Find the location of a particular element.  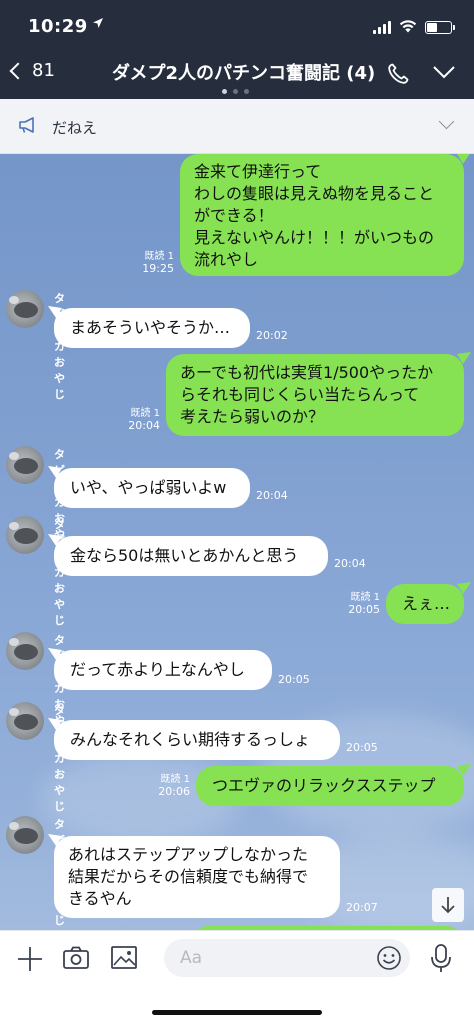

menu-dropdown-button is located at coordinates (444, 74).